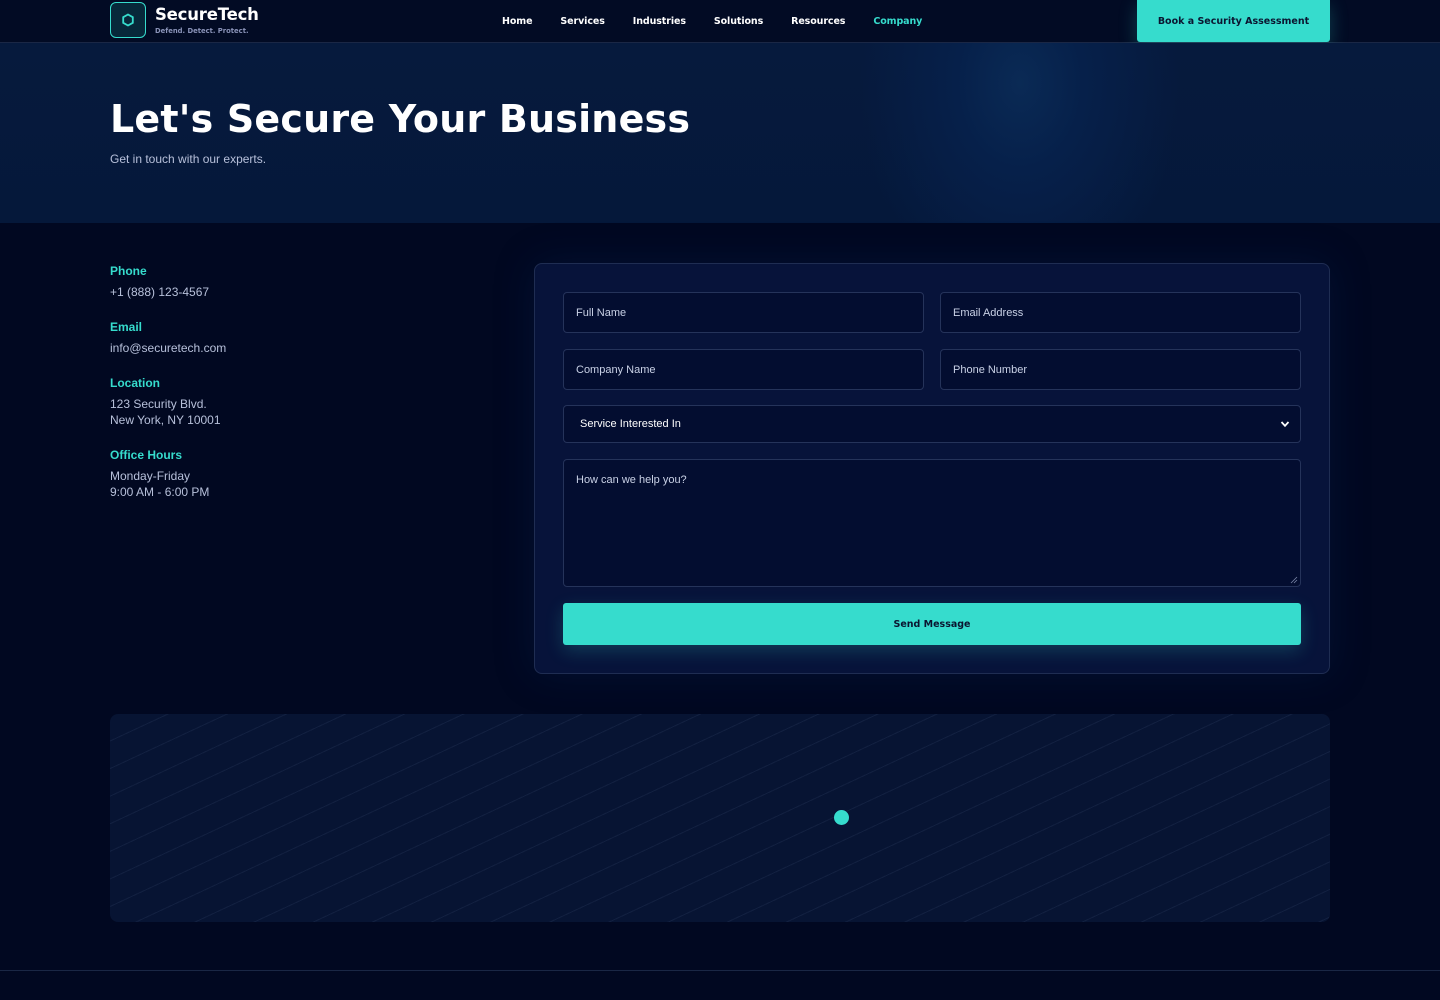 This screenshot has height=1000, width=1440. Describe the element at coordinates (841, 817) in the screenshot. I see `map-pin-icon` at that location.